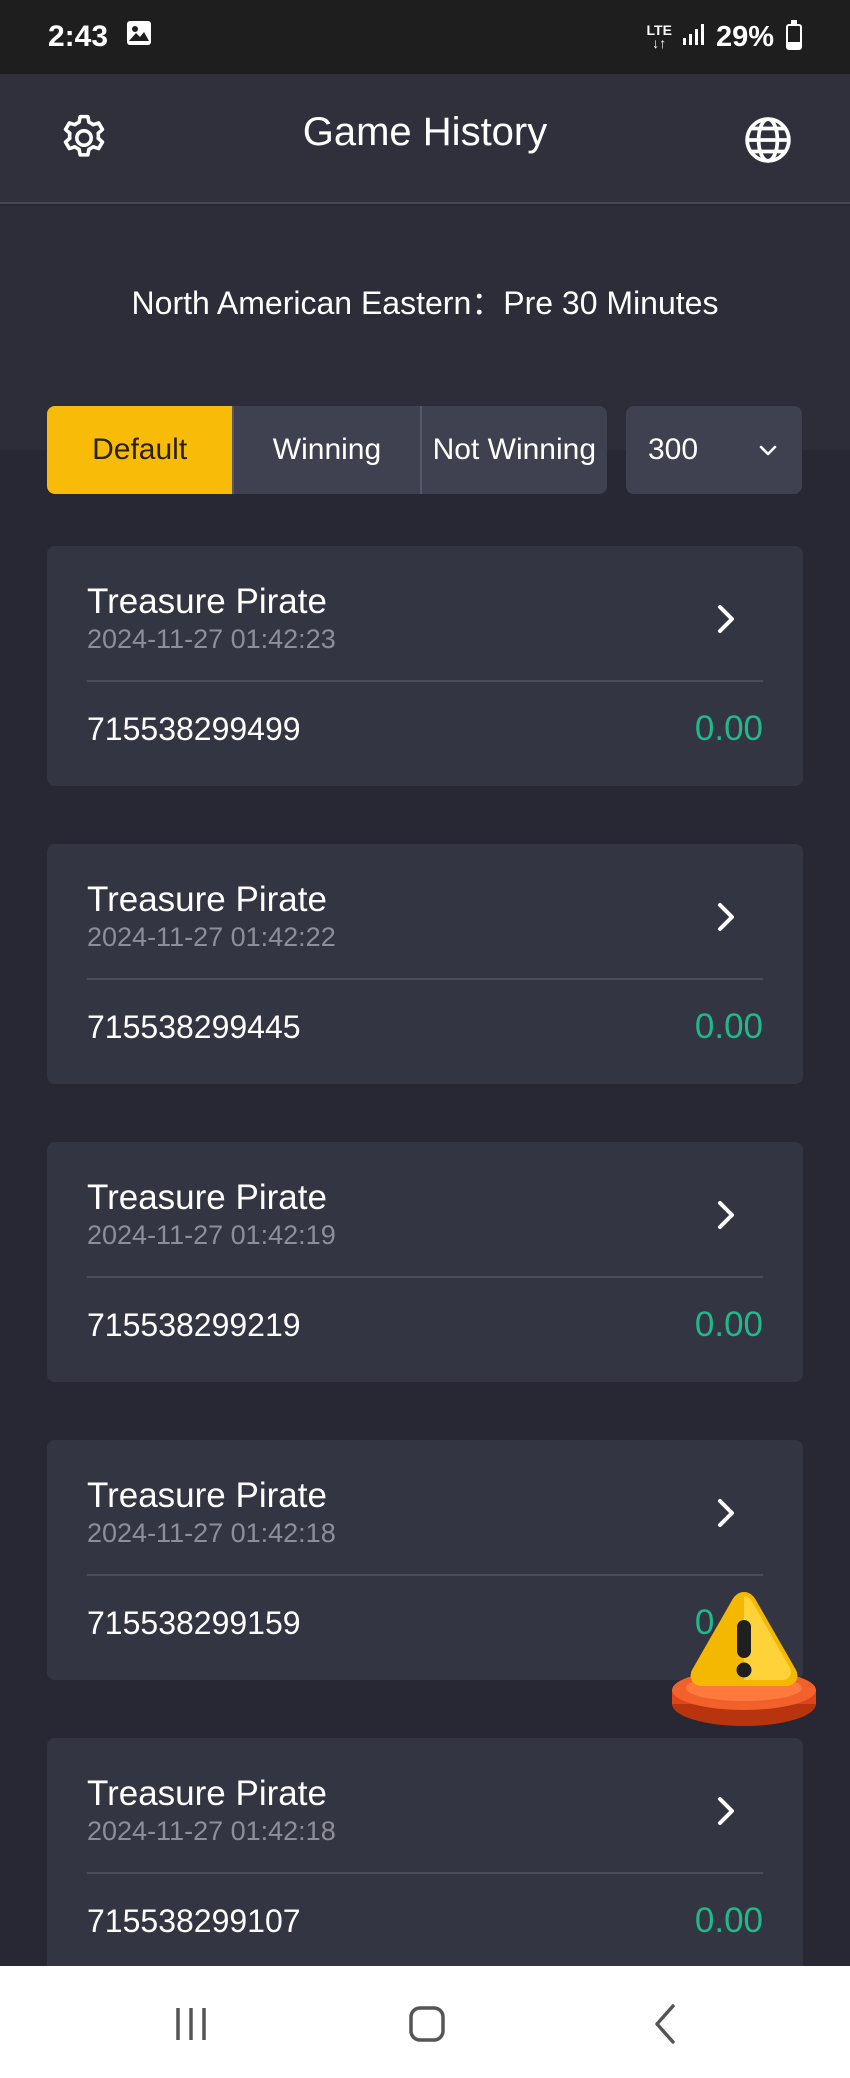  What do you see at coordinates (140, 450) in the screenshot?
I see `tab-default: Default` at bounding box center [140, 450].